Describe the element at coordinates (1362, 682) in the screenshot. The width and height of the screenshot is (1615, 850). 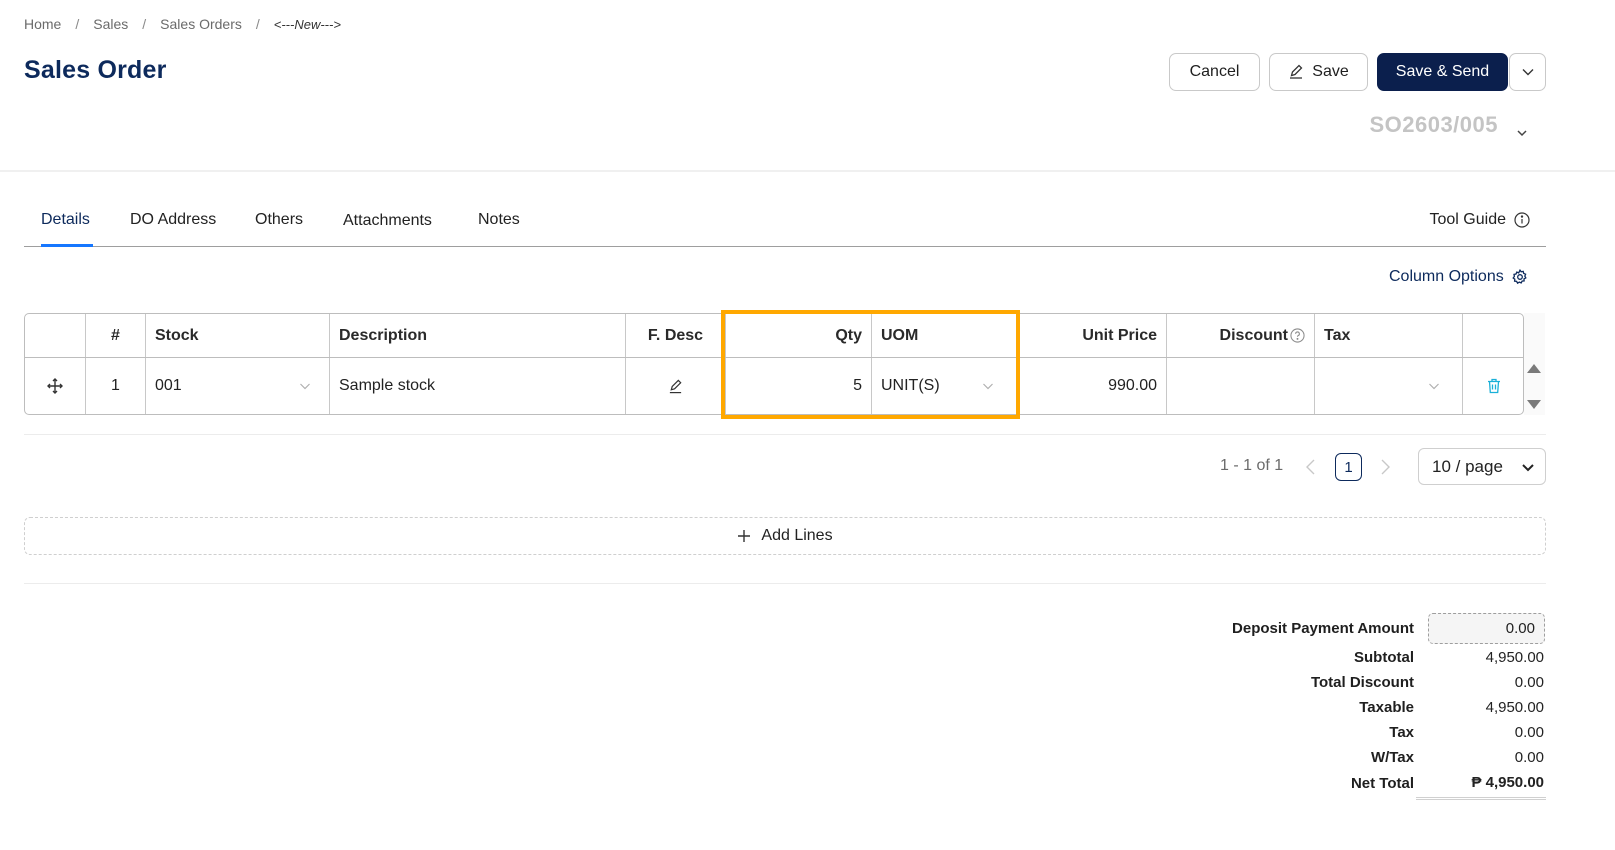
I see `total-discount-label: Total Discount` at that location.